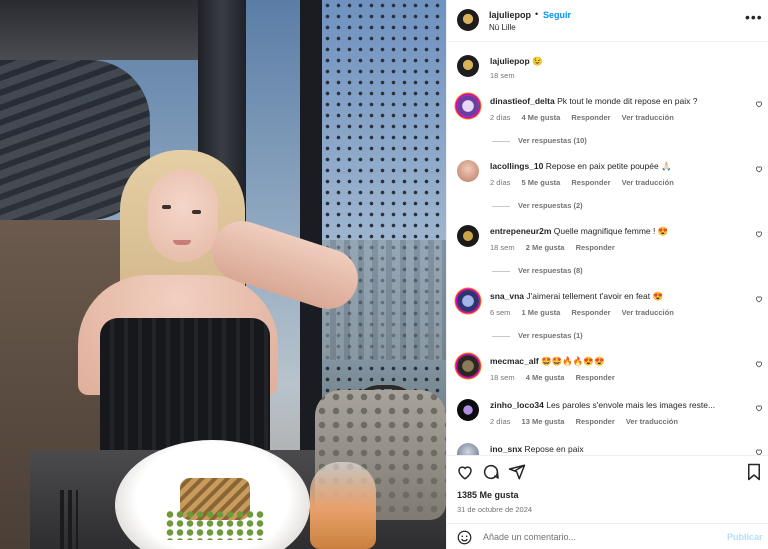 Image resolution: width=768 pixels, height=549 pixels. What do you see at coordinates (541, 312) in the screenshot?
I see `comment-likes: 1 Me gusta` at bounding box center [541, 312].